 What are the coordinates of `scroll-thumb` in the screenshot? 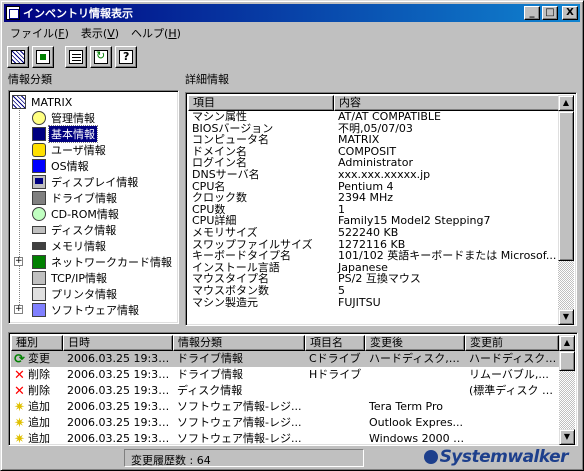 It's located at (566, 186).